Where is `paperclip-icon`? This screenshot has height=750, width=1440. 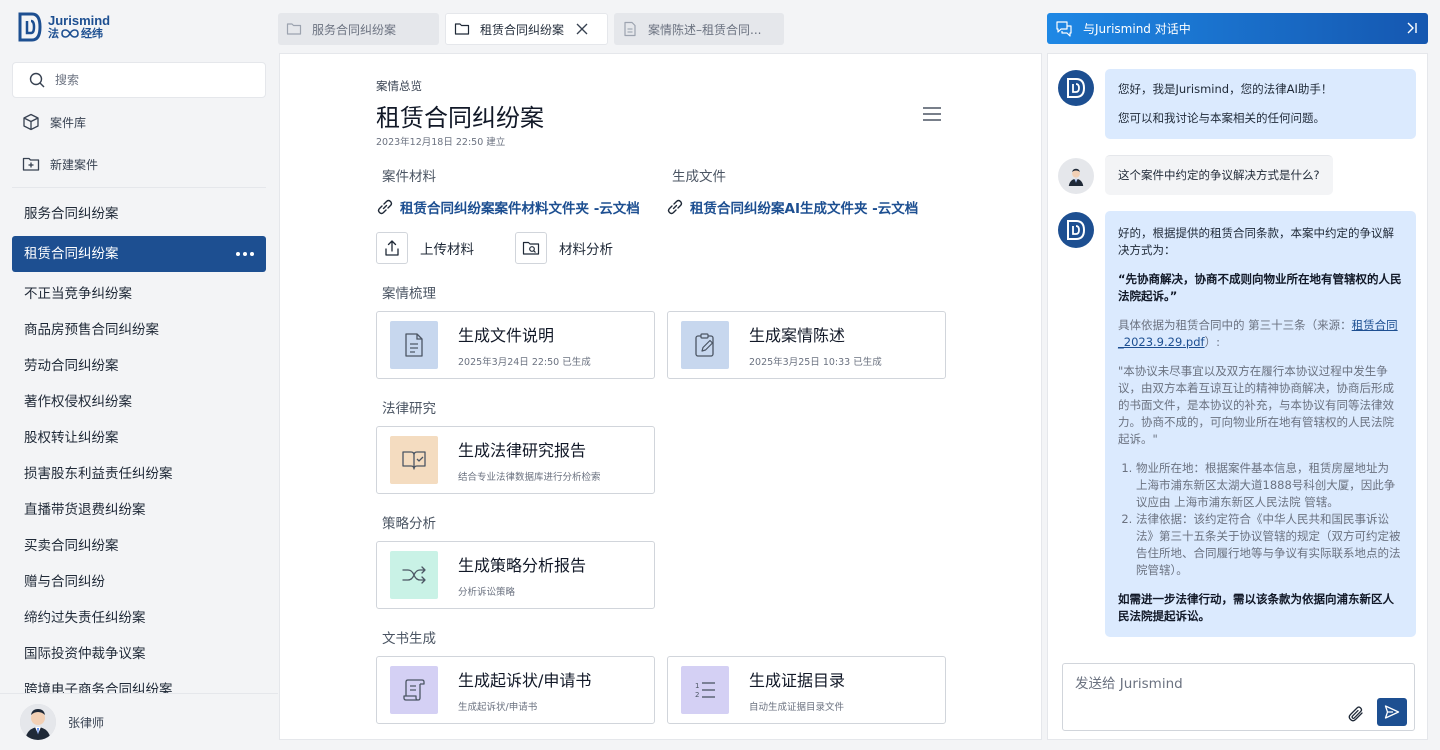
paperclip-icon is located at coordinates (1356, 714).